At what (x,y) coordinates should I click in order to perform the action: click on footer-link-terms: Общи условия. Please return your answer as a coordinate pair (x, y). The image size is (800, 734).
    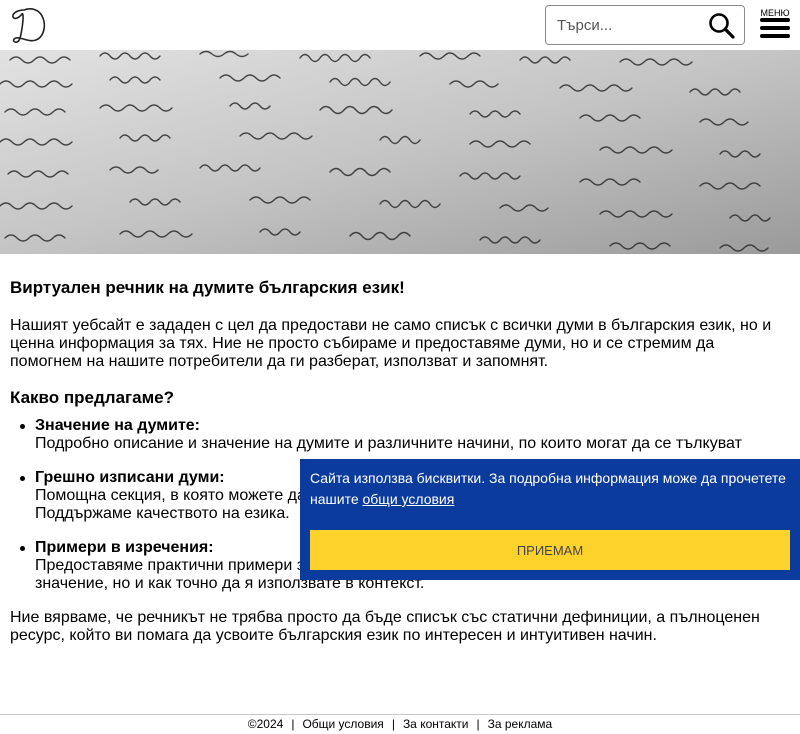
    Looking at the image, I should click on (342, 724).